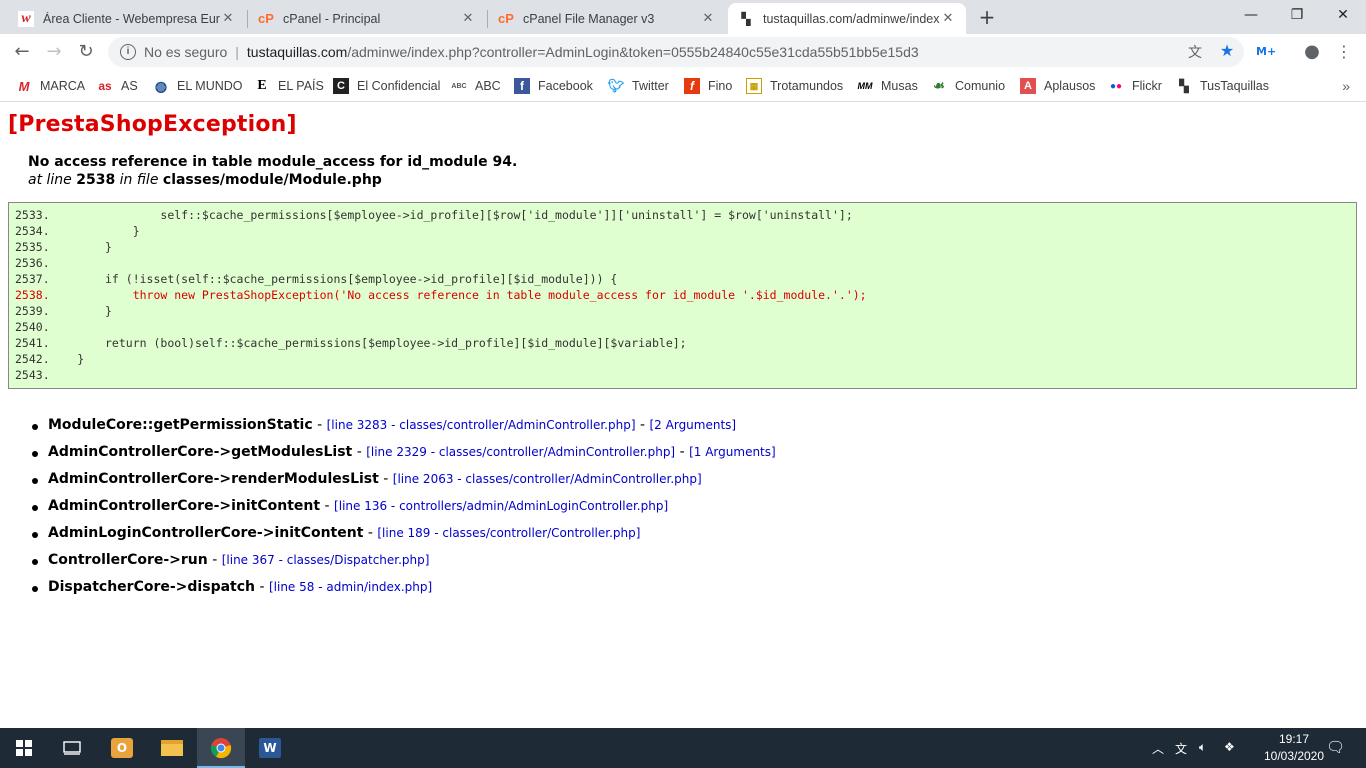  What do you see at coordinates (692, 86) in the screenshot?
I see `fino-icon: f` at bounding box center [692, 86].